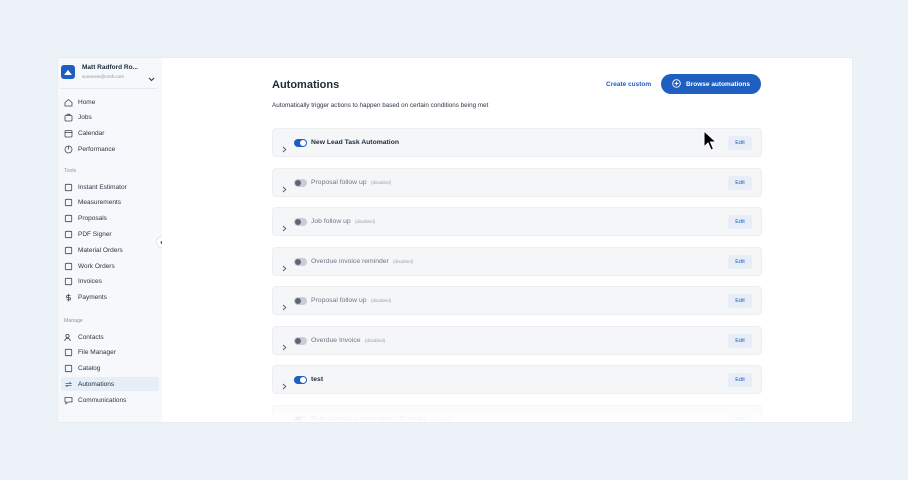  What do you see at coordinates (110, 282) in the screenshot?
I see `sidebar-item-invoices: Invoices` at bounding box center [110, 282].